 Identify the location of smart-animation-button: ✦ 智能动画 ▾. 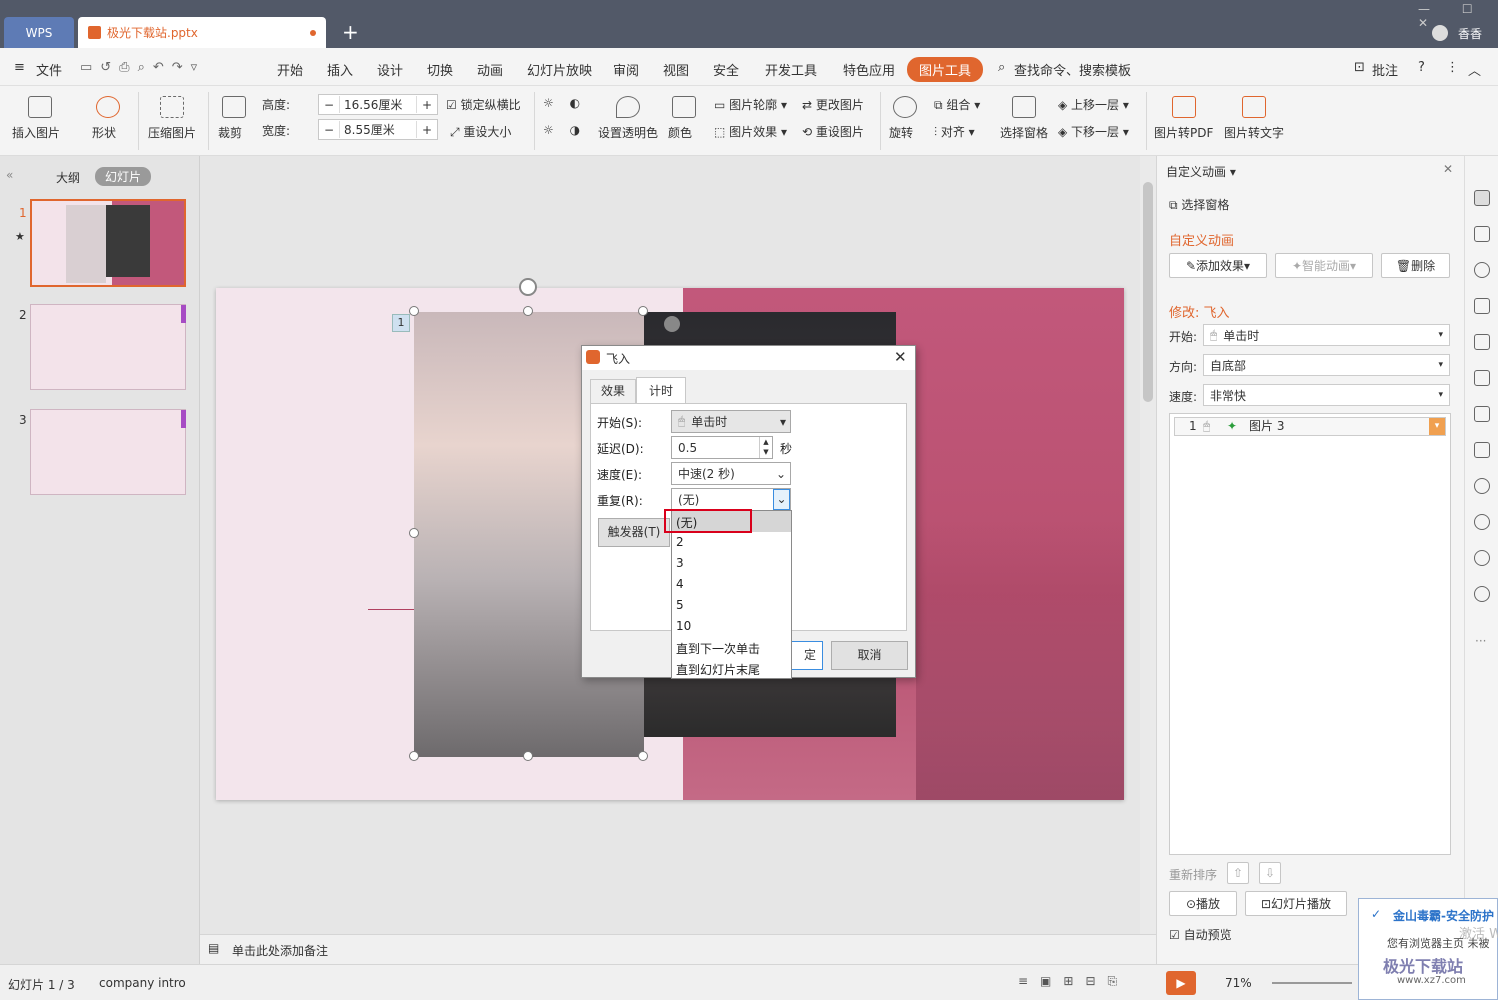
(1324, 265).